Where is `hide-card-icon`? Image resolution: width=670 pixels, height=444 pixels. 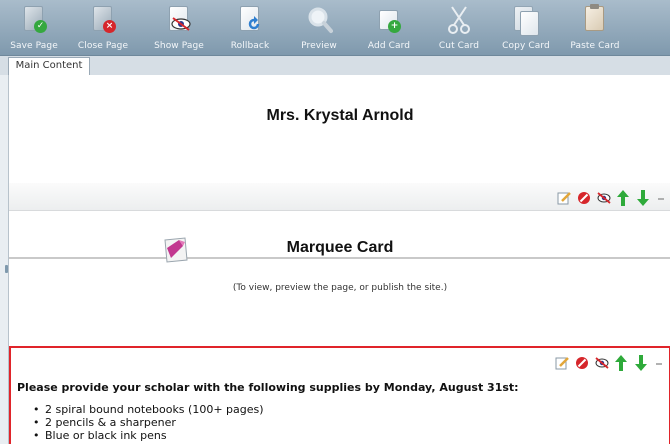
hide-card-icon is located at coordinates (602, 362).